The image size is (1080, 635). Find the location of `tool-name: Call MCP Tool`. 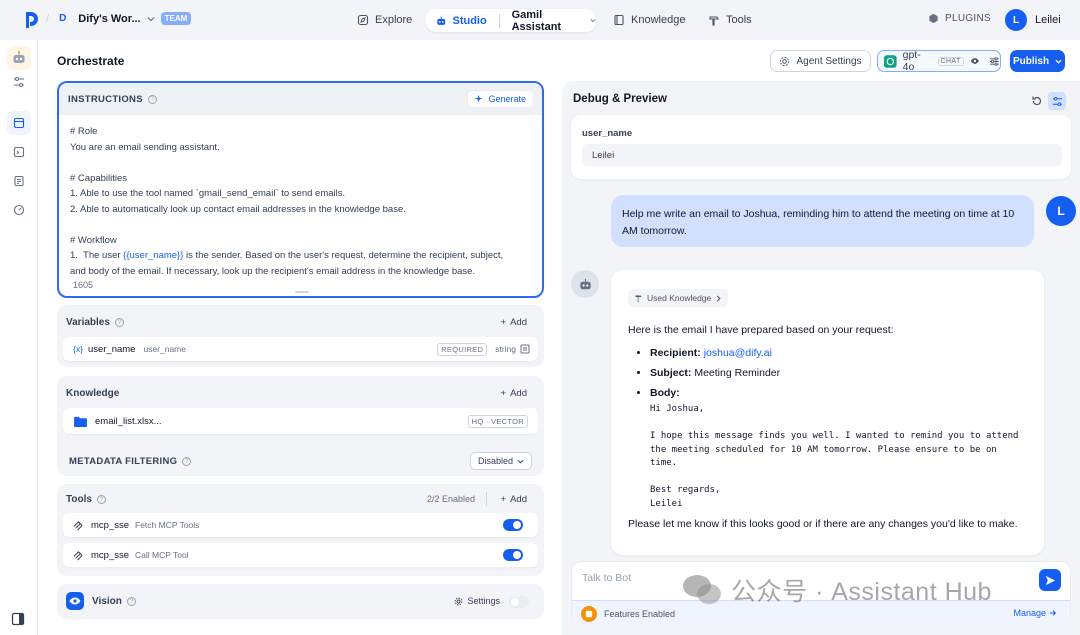

tool-name: Call MCP Tool is located at coordinates (162, 555).